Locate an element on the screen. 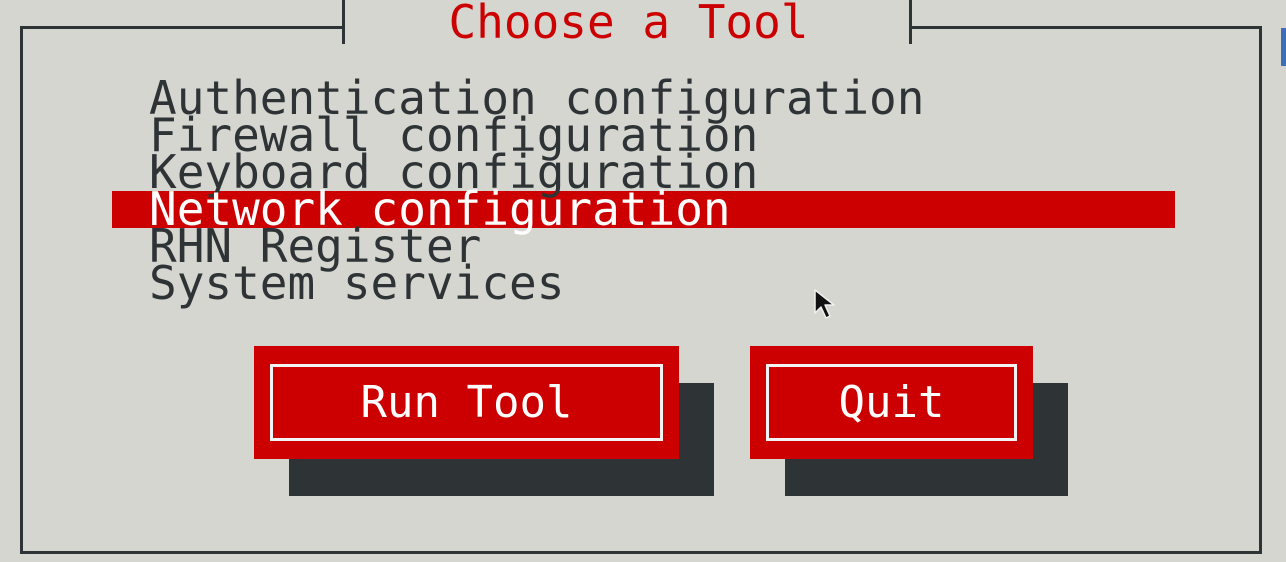 The width and height of the screenshot is (1286, 562). quit-button: Quit is located at coordinates (891, 402).